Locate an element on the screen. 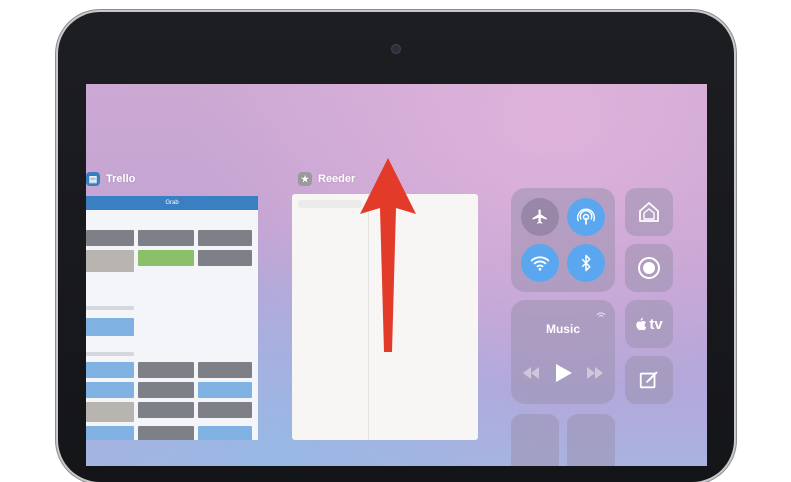 The height and width of the screenshot is (482, 791). apple-tv-icon is located at coordinates (641, 324).